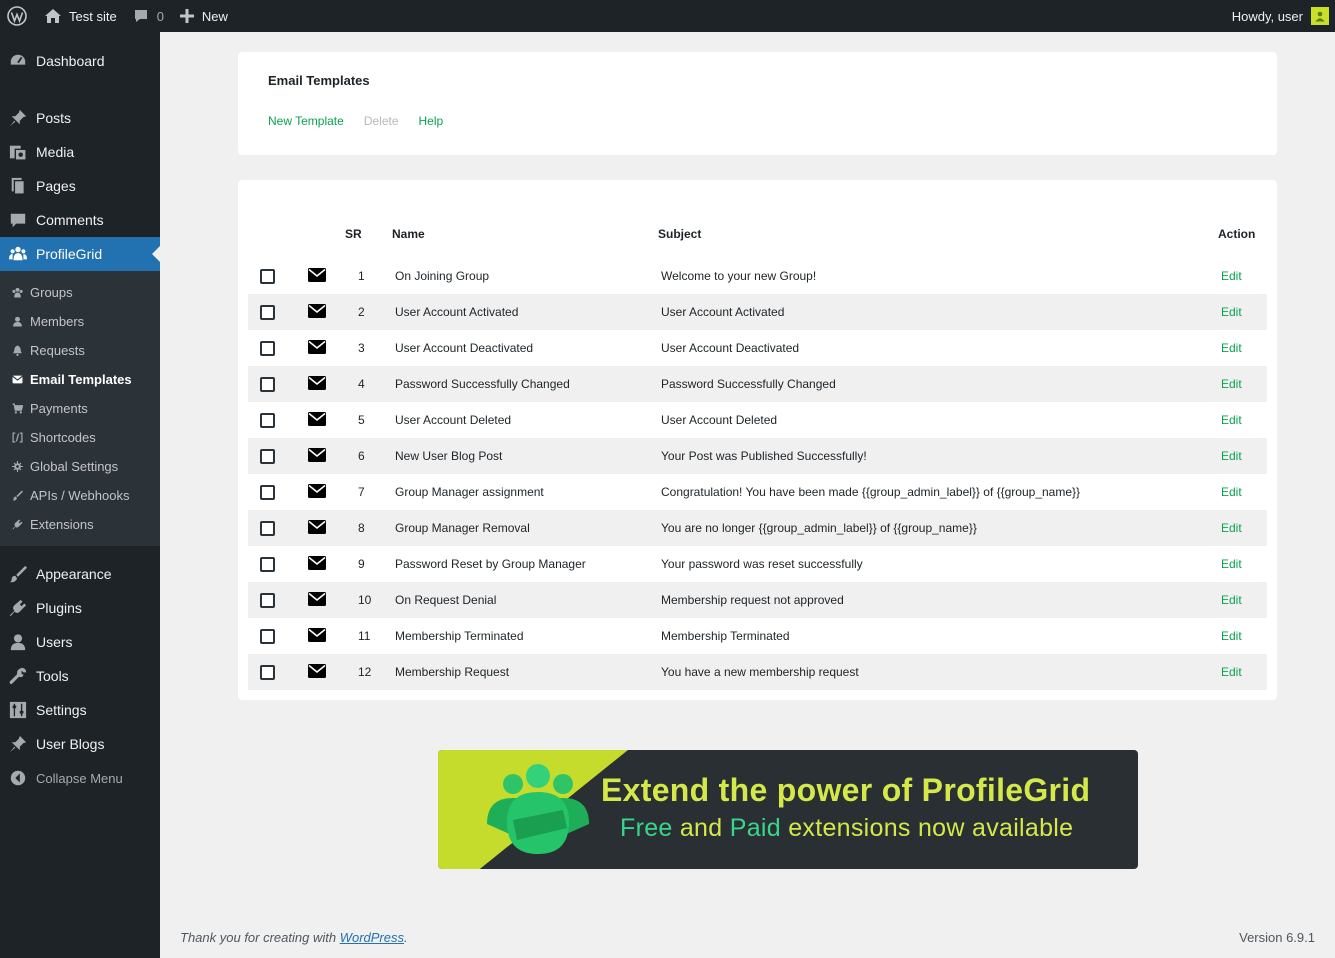 The image size is (1335, 958). I want to click on comments-link: 0, so click(148, 16).